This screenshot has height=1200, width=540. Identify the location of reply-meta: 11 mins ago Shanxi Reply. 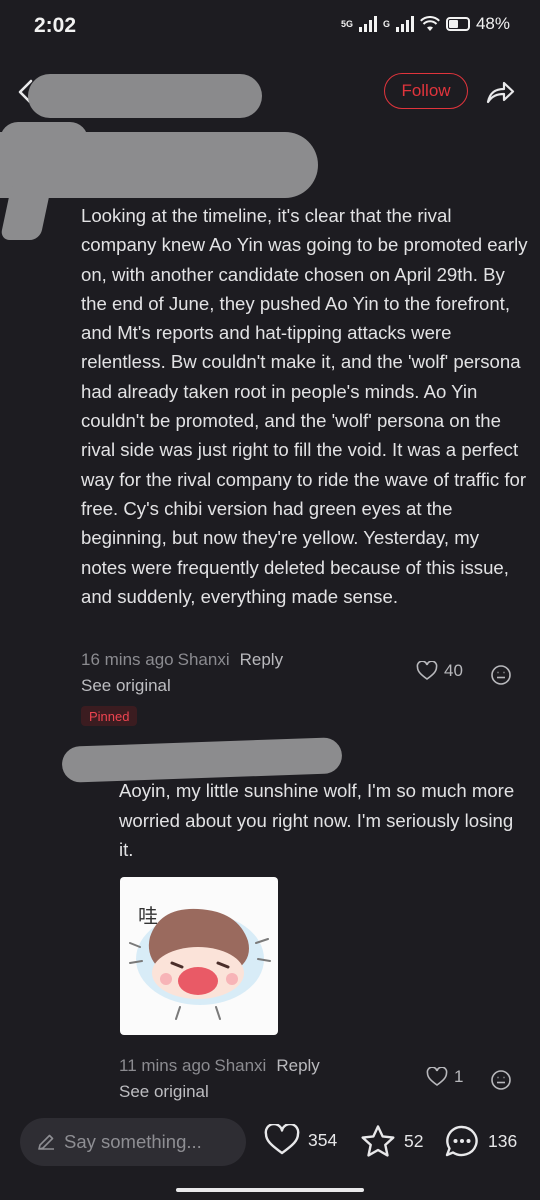
(219, 1066).